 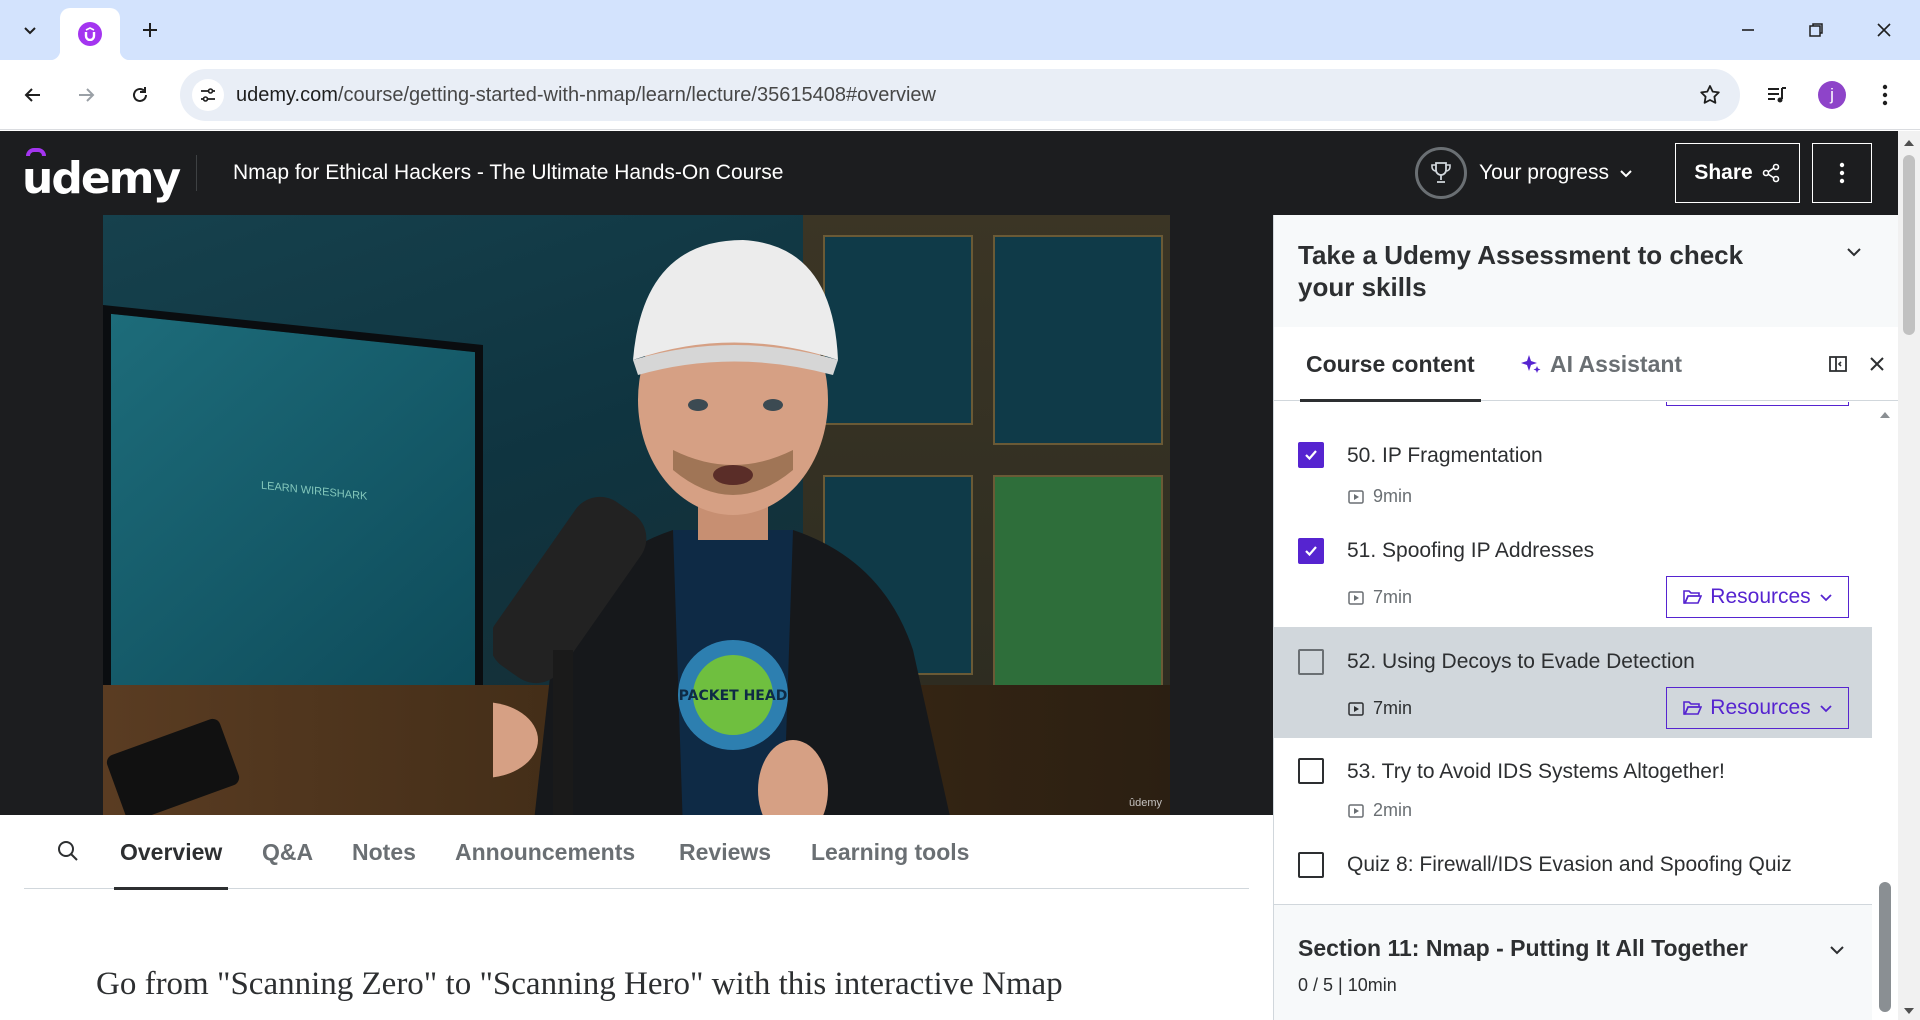 I want to click on share-button: Share, so click(x=1737, y=173).